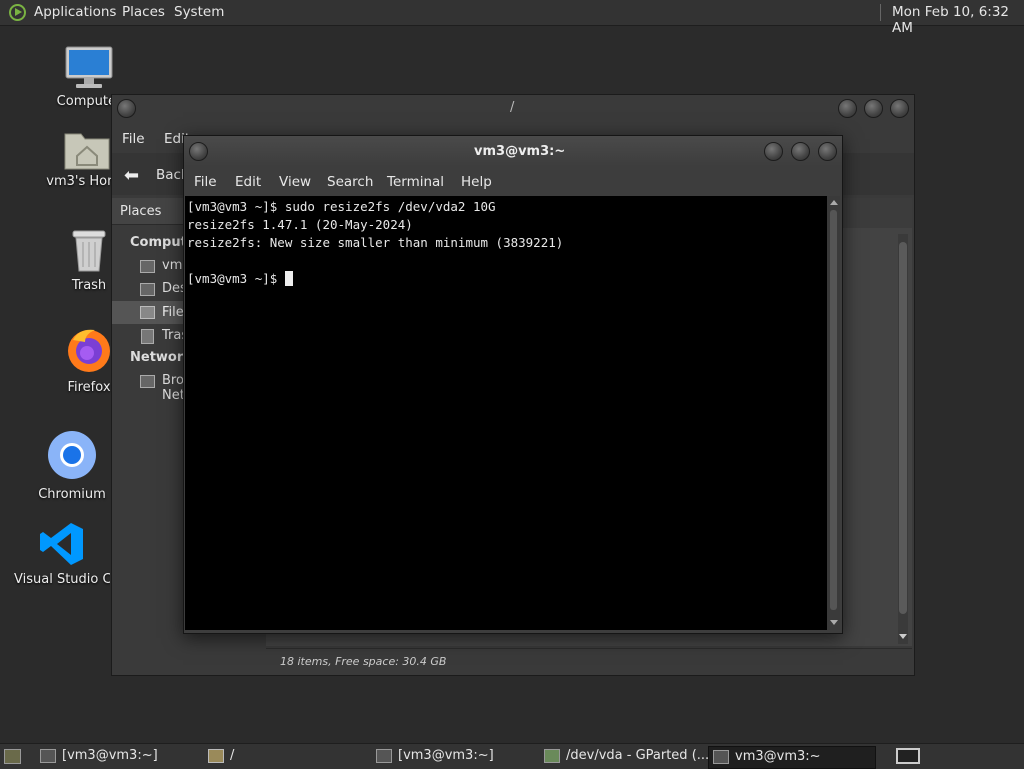 The width and height of the screenshot is (1024, 769). Describe the element at coordinates (216, 756) in the screenshot. I see `folder-icon` at that location.